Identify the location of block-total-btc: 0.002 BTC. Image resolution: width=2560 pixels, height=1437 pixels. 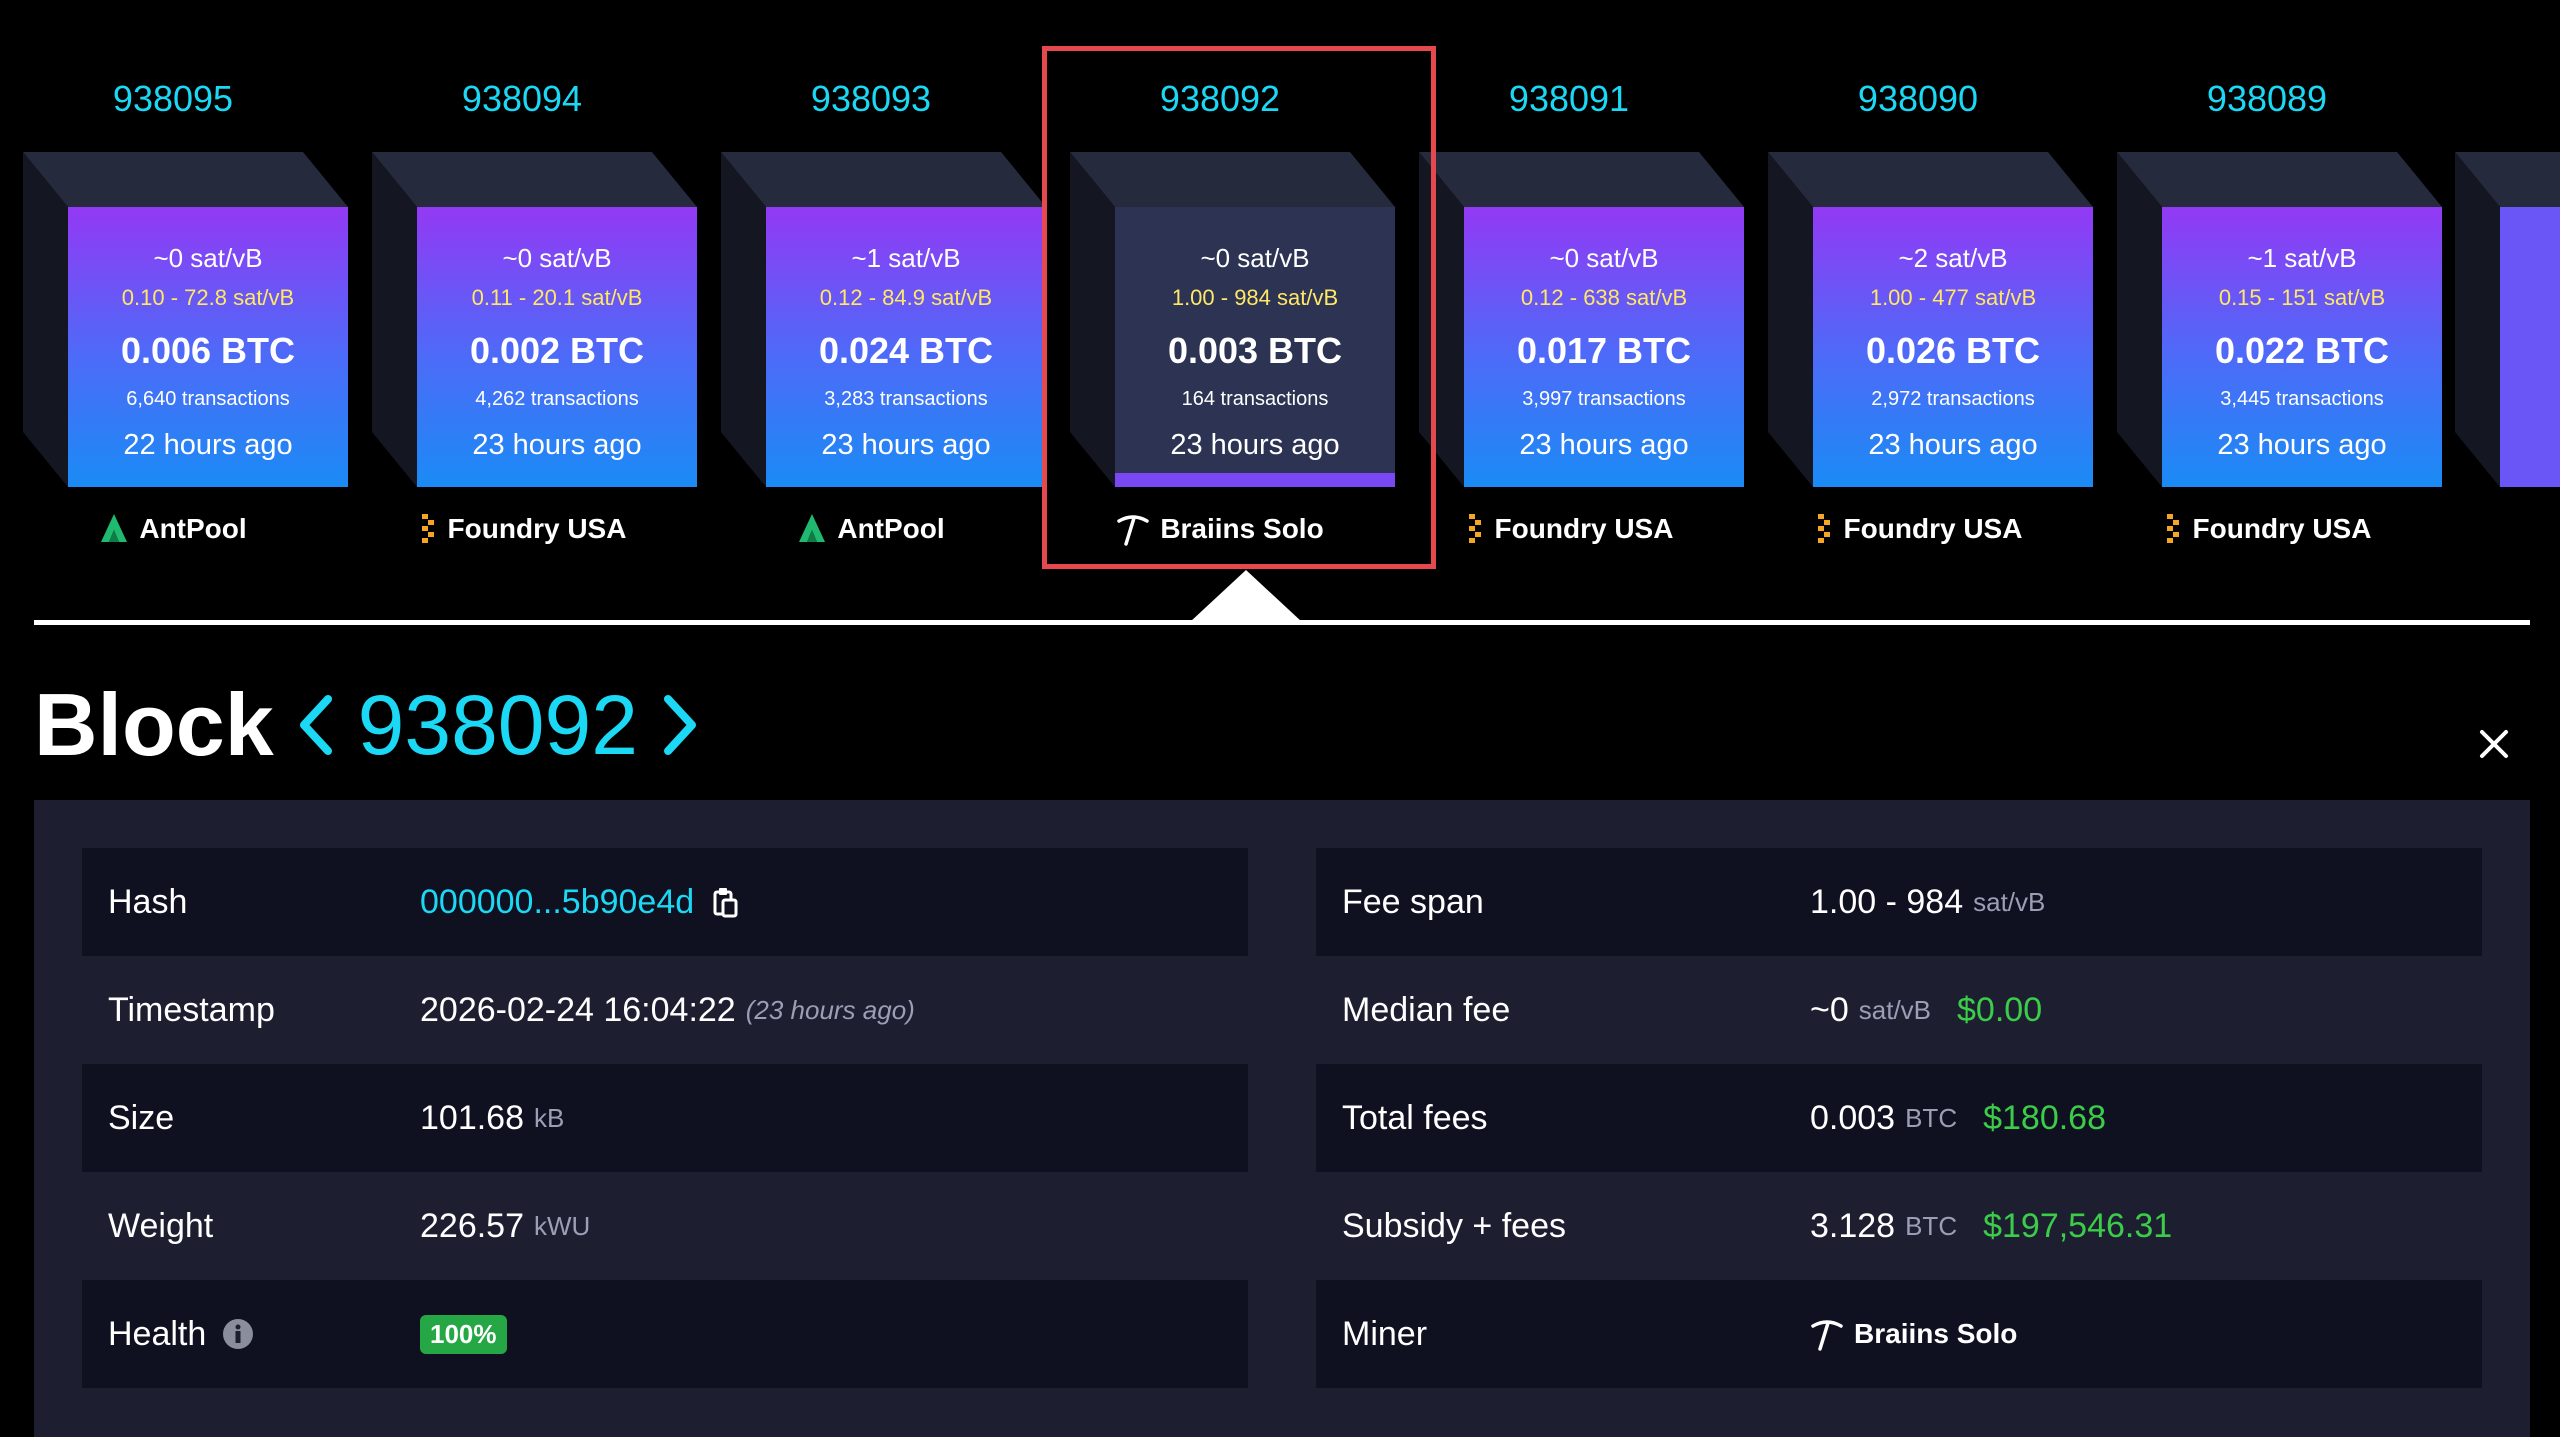
(557, 350).